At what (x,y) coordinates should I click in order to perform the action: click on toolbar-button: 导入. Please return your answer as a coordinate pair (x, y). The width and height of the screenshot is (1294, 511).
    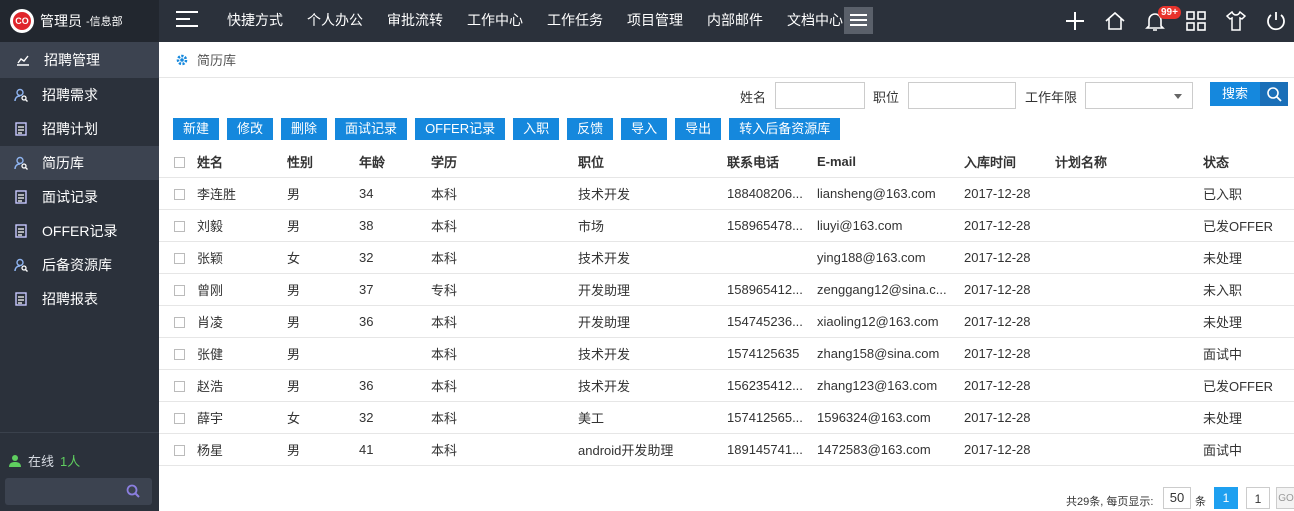
    Looking at the image, I should click on (644, 129).